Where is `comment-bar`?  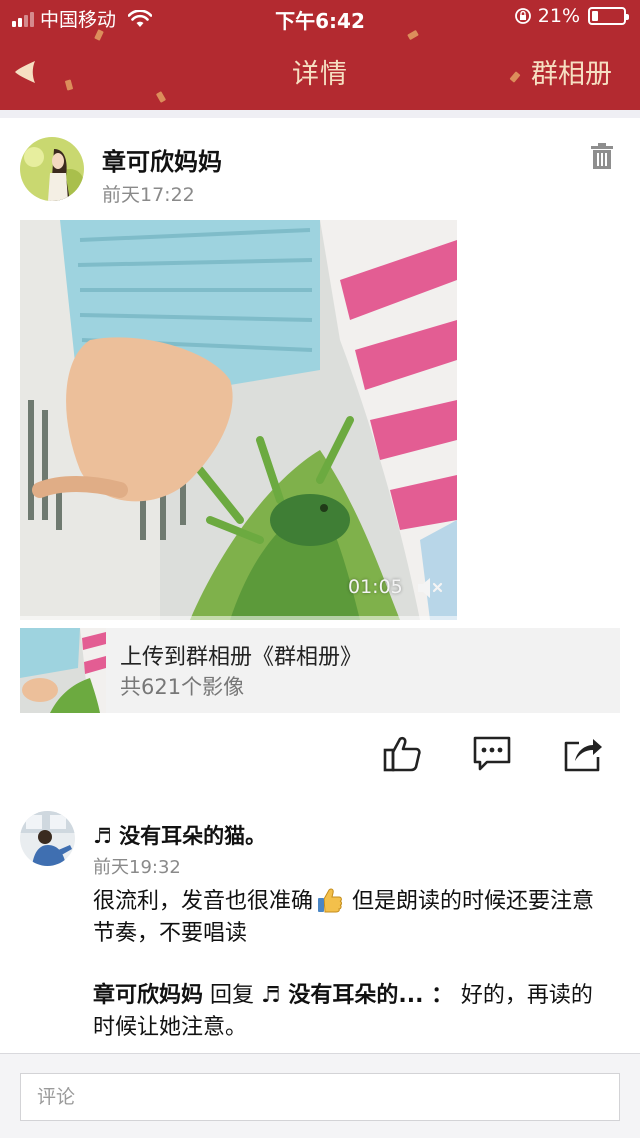
comment-bar is located at coordinates (320, 1095).